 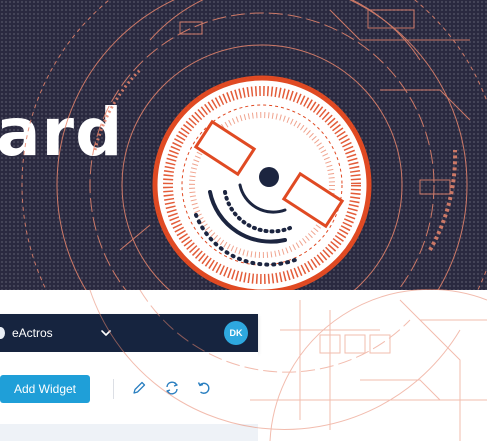 I want to click on workspace-dropdown: eActros, so click(x=71, y=333).